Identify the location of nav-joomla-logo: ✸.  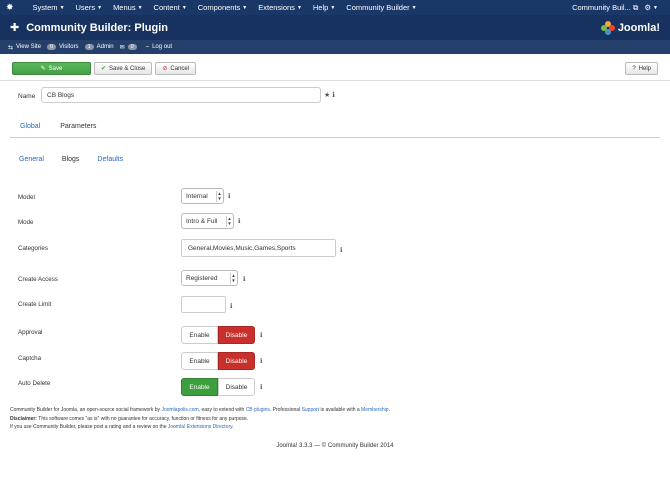
(14, 7).